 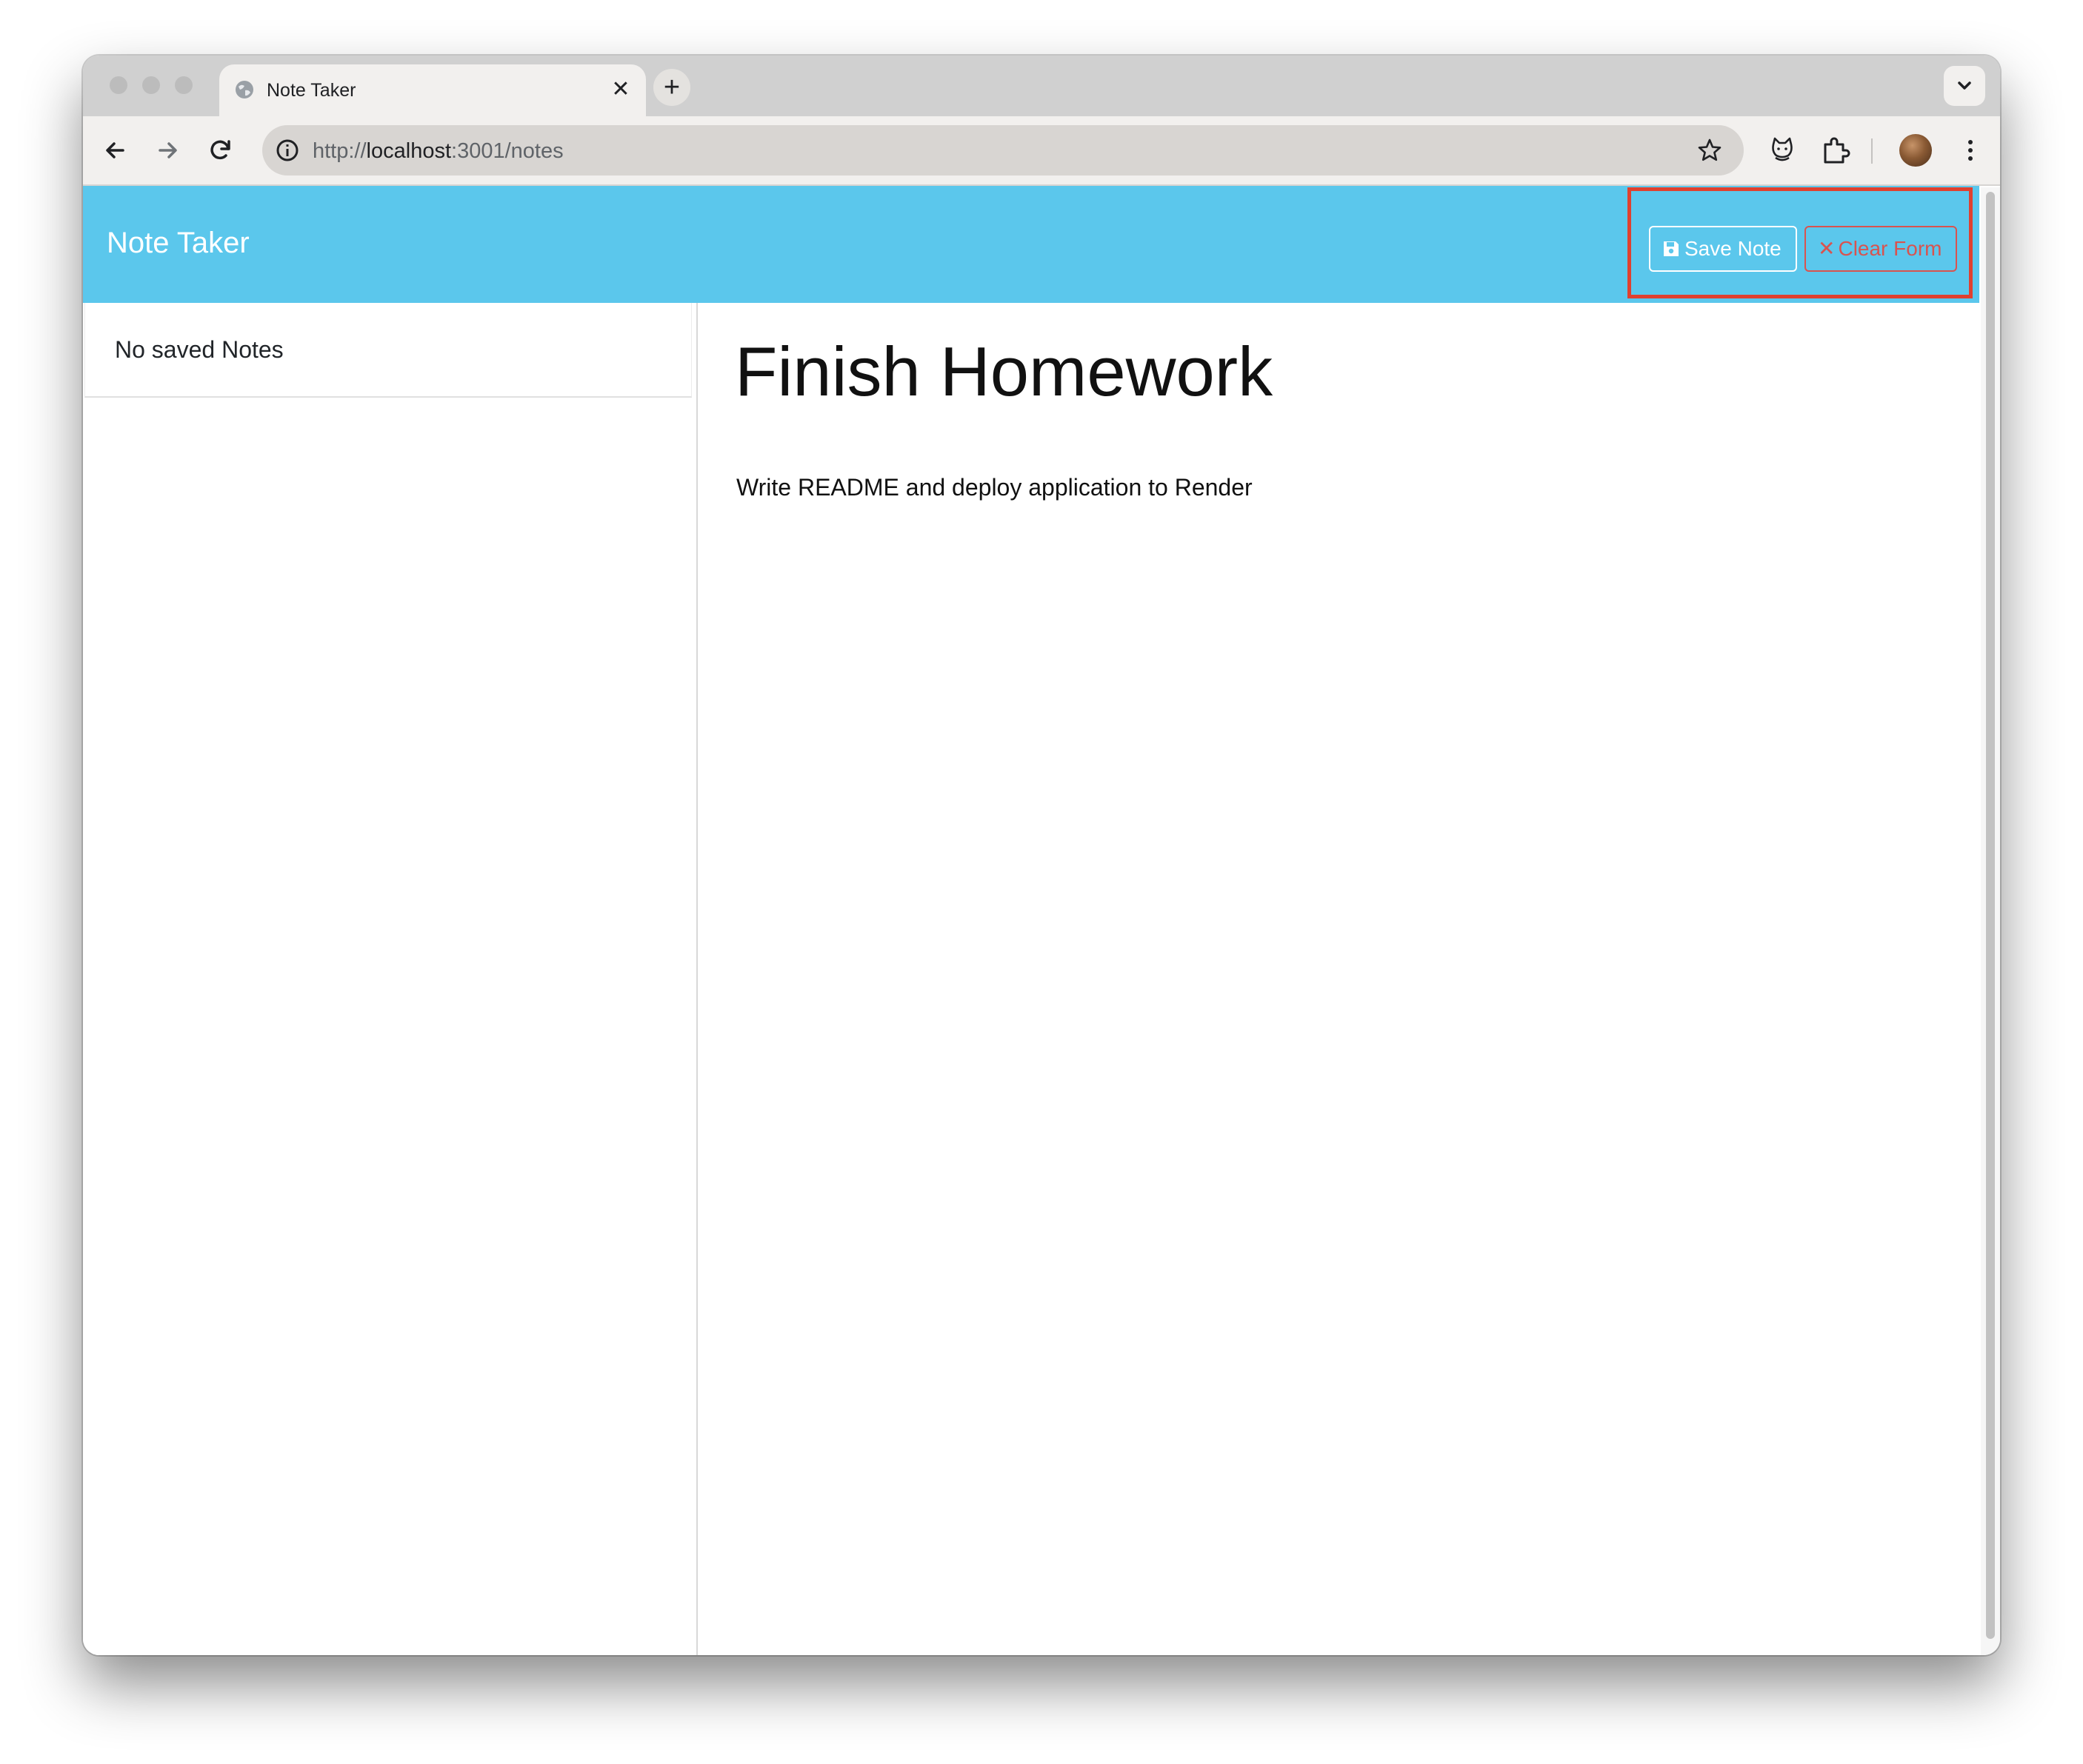 I want to click on toolbar-separator, so click(x=1872, y=151).